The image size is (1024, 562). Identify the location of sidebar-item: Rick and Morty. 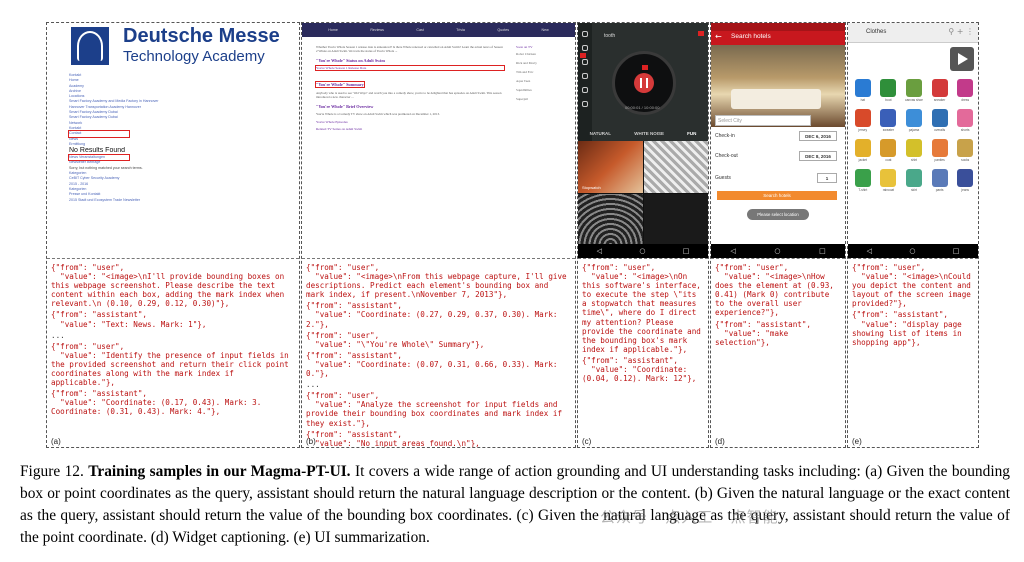
(544, 63).